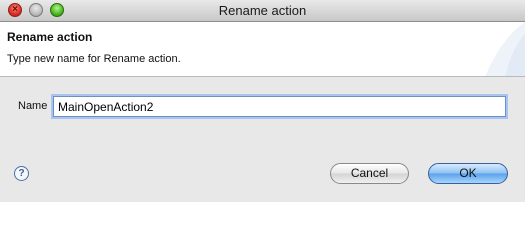 The height and width of the screenshot is (240, 525). What do you see at coordinates (468, 173) in the screenshot?
I see `ok-button: OK` at bounding box center [468, 173].